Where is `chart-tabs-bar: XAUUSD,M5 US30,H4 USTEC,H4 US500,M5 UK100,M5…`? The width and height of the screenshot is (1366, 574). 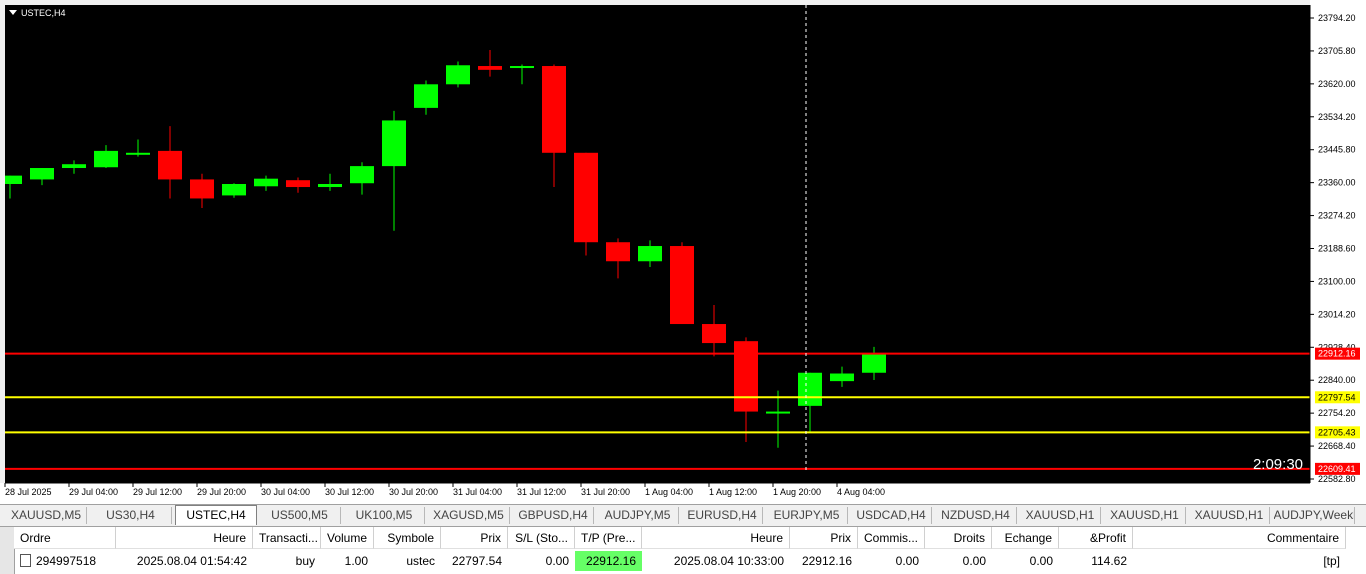 chart-tabs-bar: XAUUSD,M5 US30,H4 USTEC,H4 US500,M5 UK100,M5… is located at coordinates (683, 514).